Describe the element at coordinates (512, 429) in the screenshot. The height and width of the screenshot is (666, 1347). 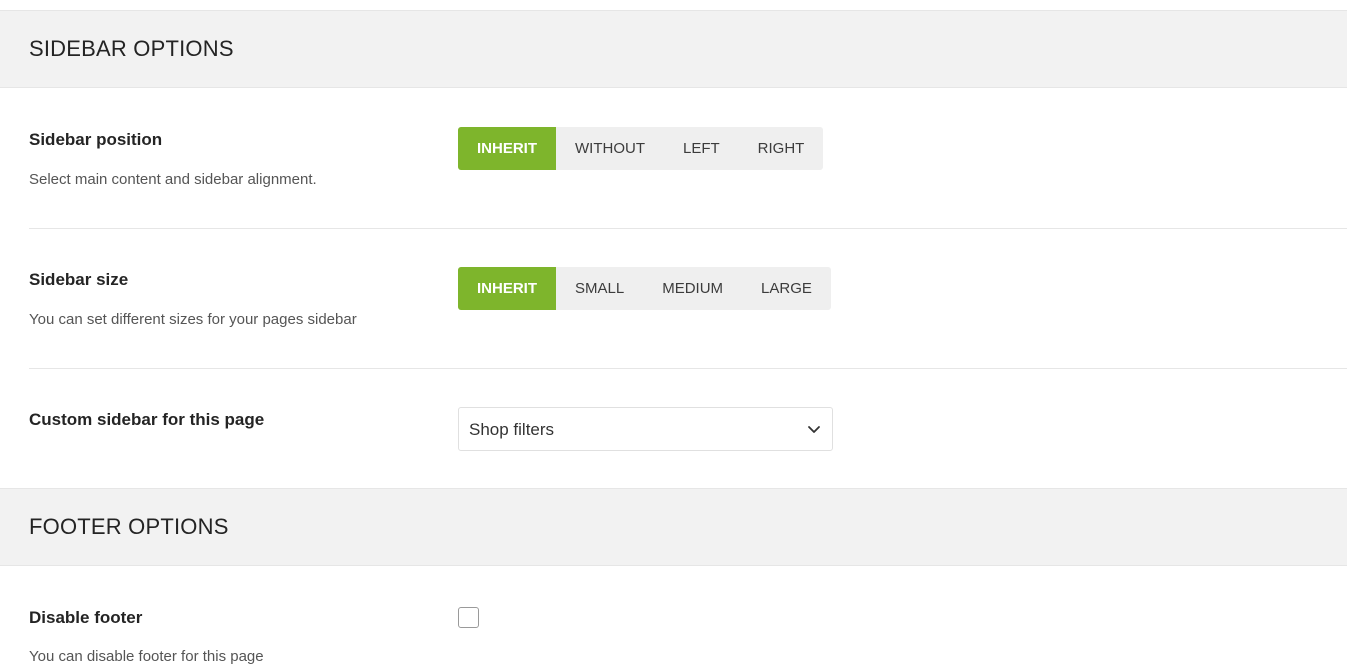
I see `custom-sidebar-selected-value: Shop filters` at that location.